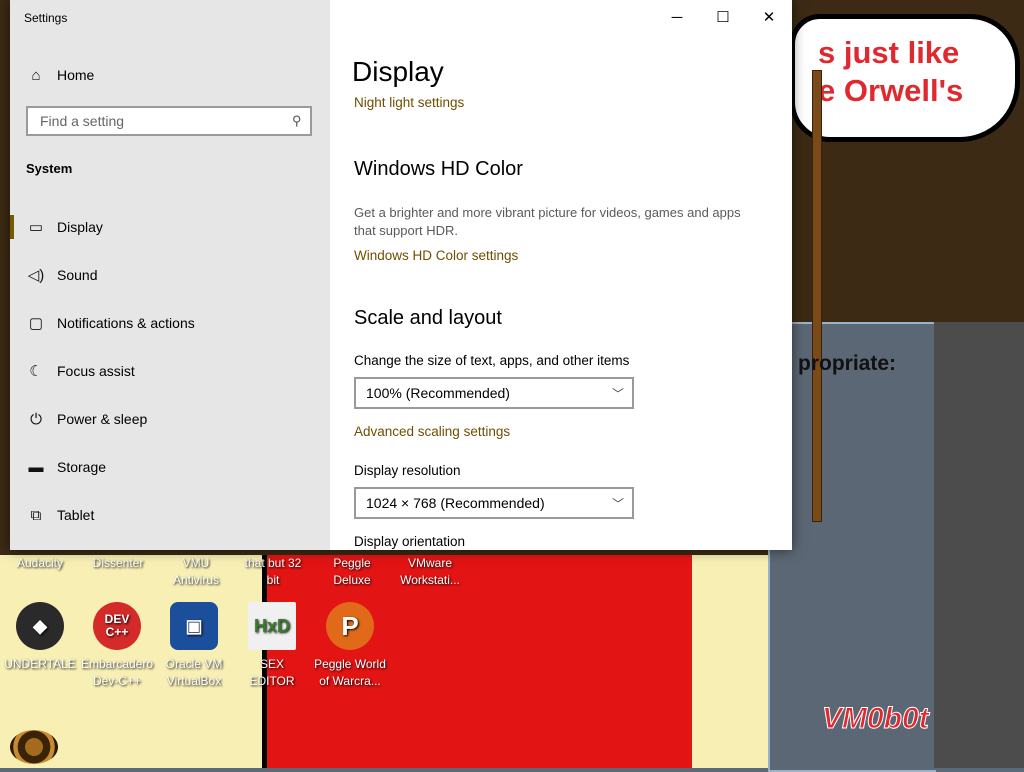 Image resolution: width=1024 pixels, height=772 pixels. I want to click on desktop-label-antivirus: VMU Antivirus, so click(196, 572).